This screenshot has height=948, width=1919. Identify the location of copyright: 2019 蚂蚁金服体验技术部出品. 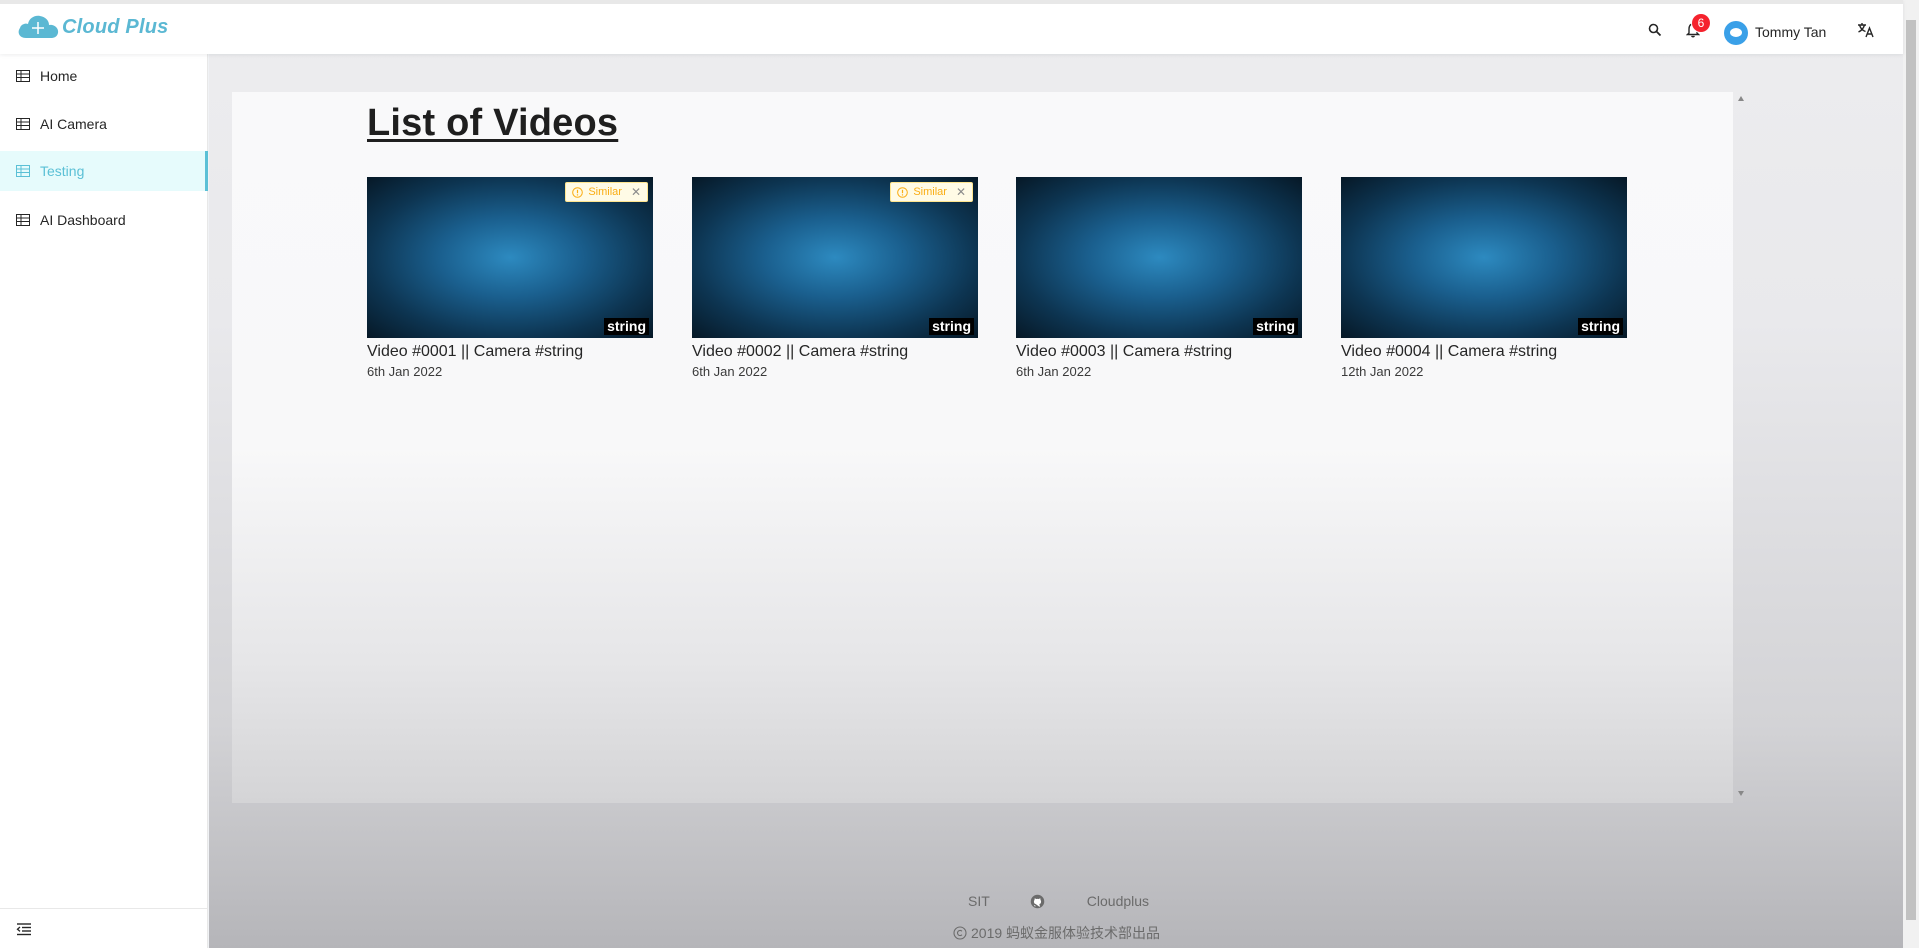
(1056, 933).